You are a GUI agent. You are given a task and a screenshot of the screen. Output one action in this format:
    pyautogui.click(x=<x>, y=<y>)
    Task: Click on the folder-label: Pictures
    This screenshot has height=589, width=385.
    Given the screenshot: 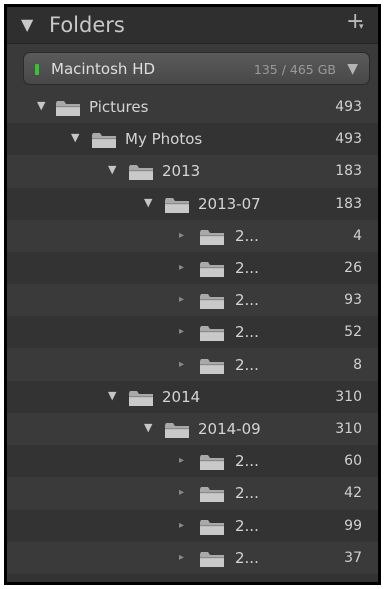 What is the action you would take?
    pyautogui.click(x=119, y=107)
    